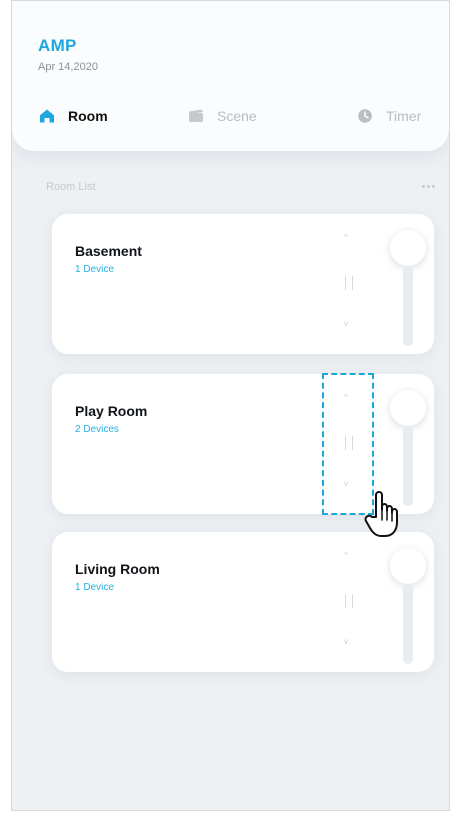 Image resolution: width=459 pixels, height=839 pixels. I want to click on tab-scene: Scene, so click(222, 116).